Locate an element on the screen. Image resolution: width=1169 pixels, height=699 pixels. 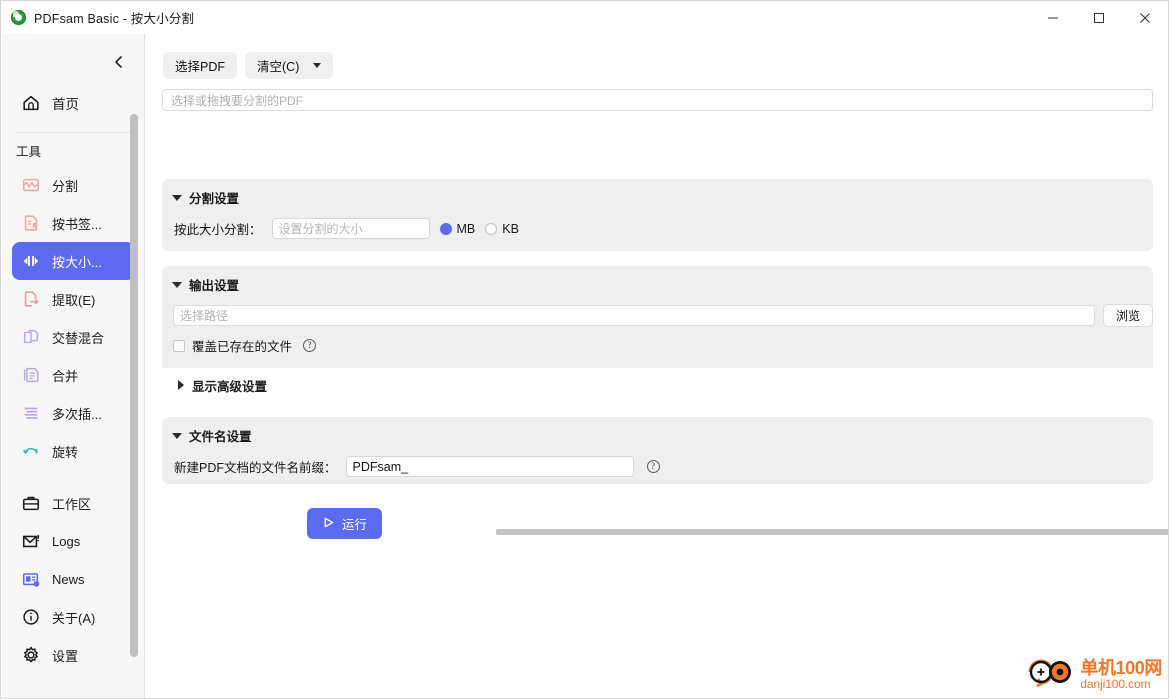
extract-icon is located at coordinates (31, 299).